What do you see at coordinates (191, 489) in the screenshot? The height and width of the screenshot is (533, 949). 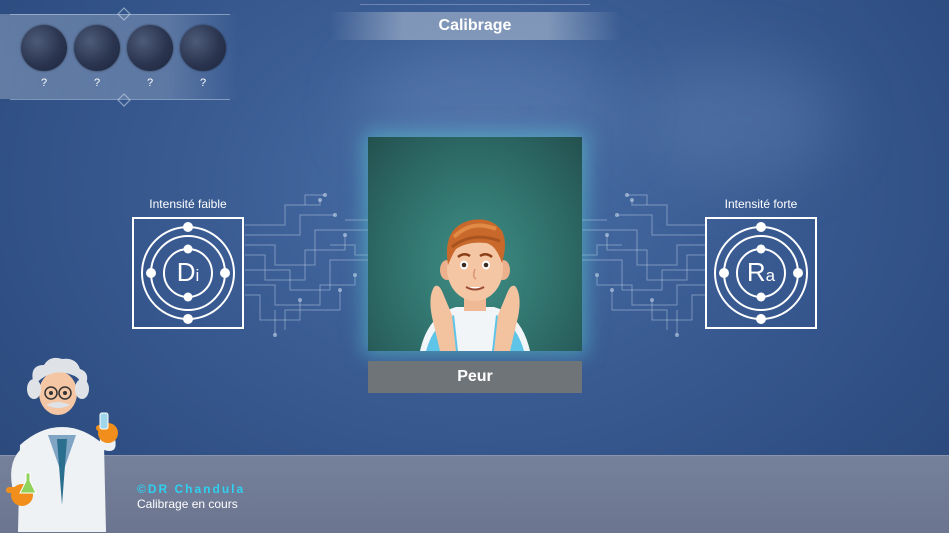 I see `credit-text: ©DR Chandula` at bounding box center [191, 489].